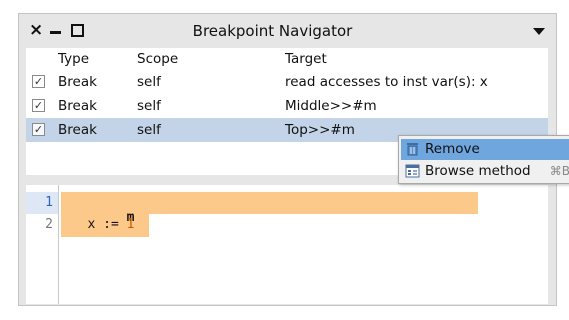 The image size is (569, 320). Describe the element at coordinates (478, 171) in the screenshot. I see `menu-item-label: Browse method` at that location.